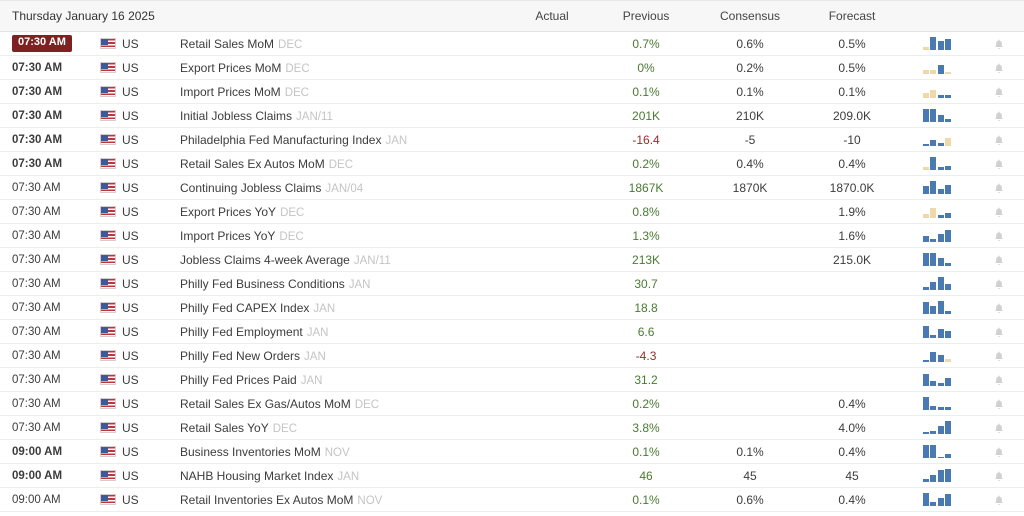  Describe the element at coordinates (343, 187) in the screenshot. I see `event-name: Continuing Jobless Claims JAN/04` at that location.